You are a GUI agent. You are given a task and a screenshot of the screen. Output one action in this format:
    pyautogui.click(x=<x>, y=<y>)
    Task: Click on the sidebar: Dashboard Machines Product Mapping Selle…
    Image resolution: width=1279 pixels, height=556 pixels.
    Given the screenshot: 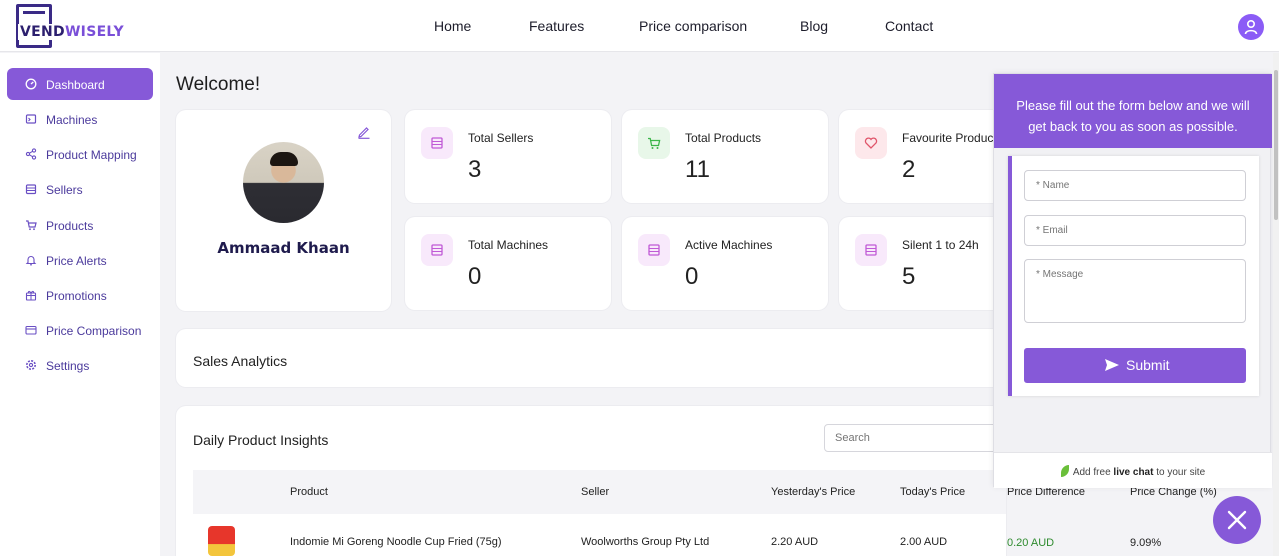 What is the action you would take?
    pyautogui.click(x=80, y=304)
    